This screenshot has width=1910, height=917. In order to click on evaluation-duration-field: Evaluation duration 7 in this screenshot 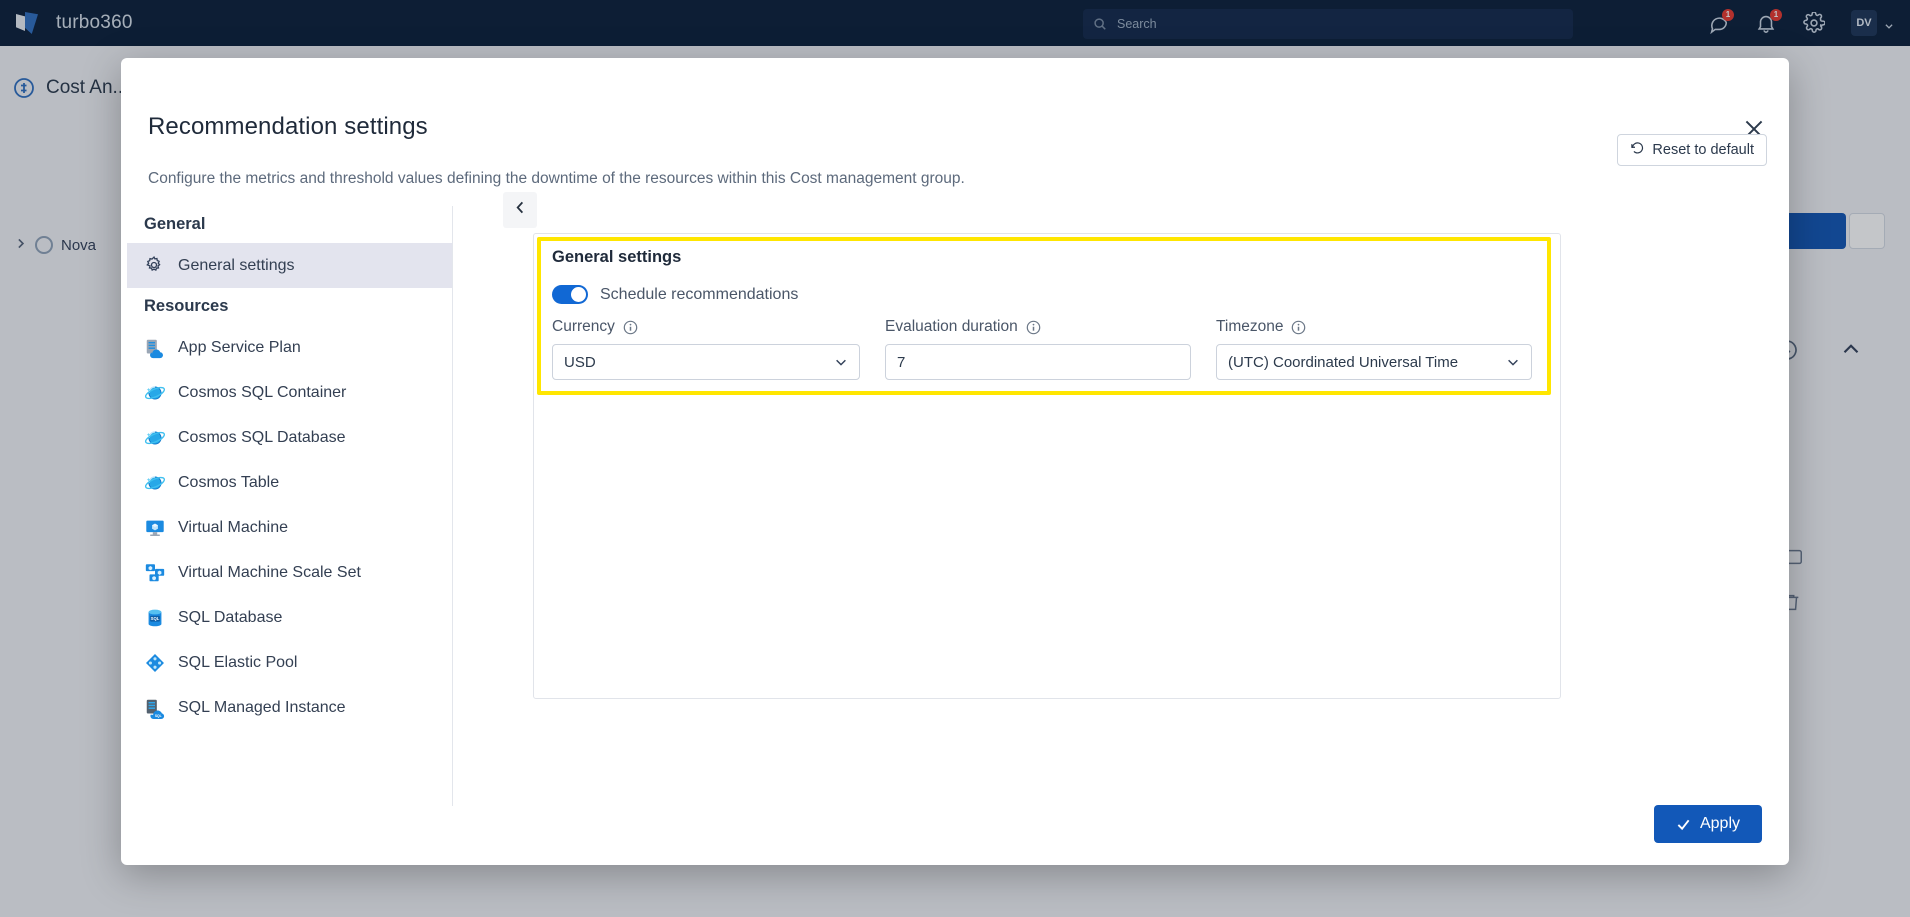, I will do `click(1038, 349)`.